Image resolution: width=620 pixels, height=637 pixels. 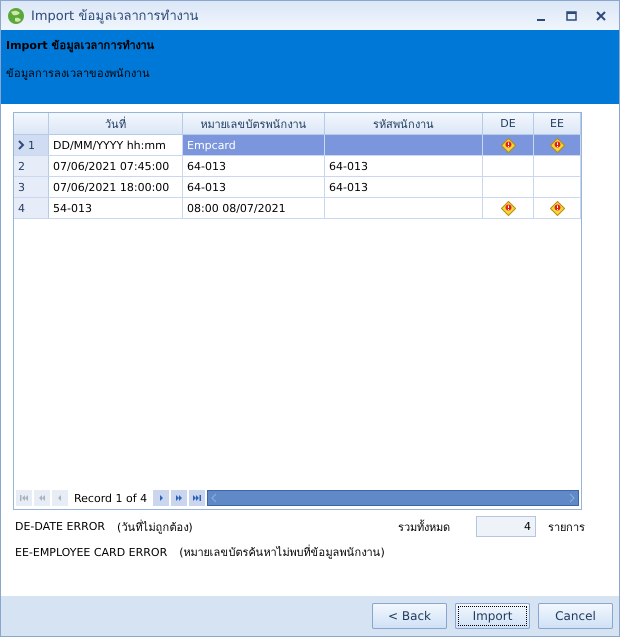 I want to click on next-record-button, so click(x=161, y=498).